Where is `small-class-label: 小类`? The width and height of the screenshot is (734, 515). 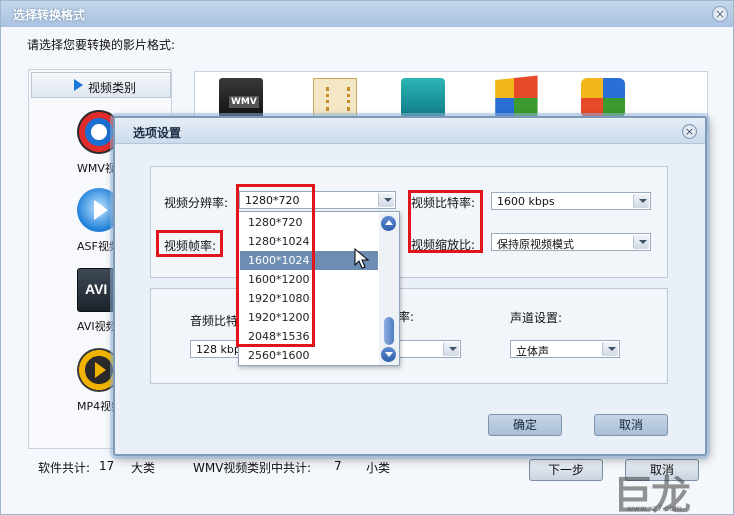
small-class-label: 小类 is located at coordinates (378, 468).